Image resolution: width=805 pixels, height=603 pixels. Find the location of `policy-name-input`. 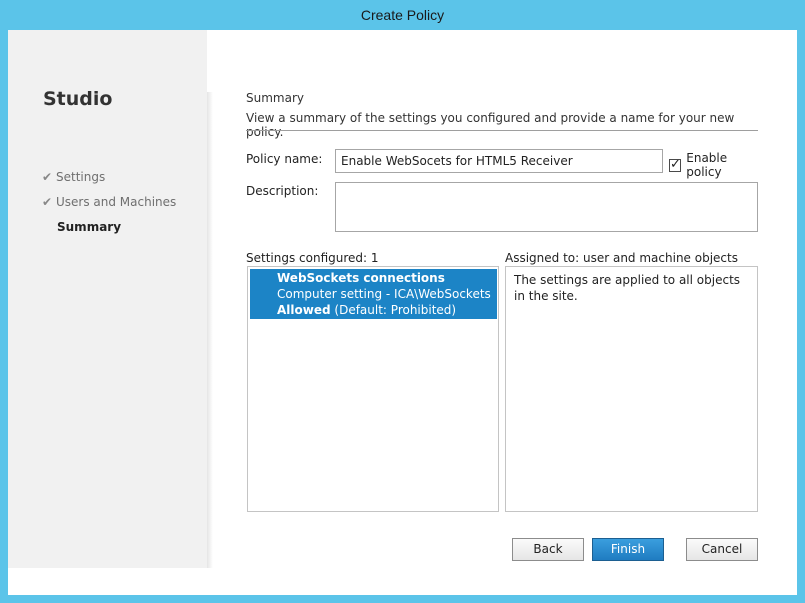

policy-name-input is located at coordinates (499, 161).